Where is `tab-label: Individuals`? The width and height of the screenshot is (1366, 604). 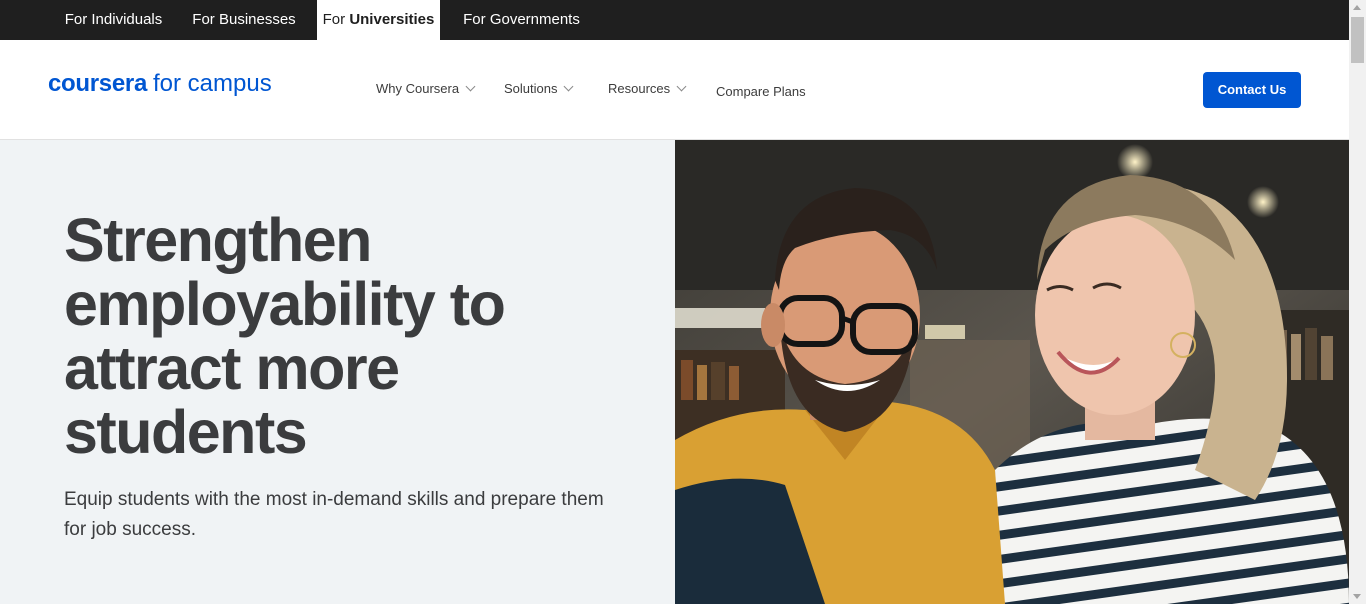
tab-label: Individuals is located at coordinates (127, 19).